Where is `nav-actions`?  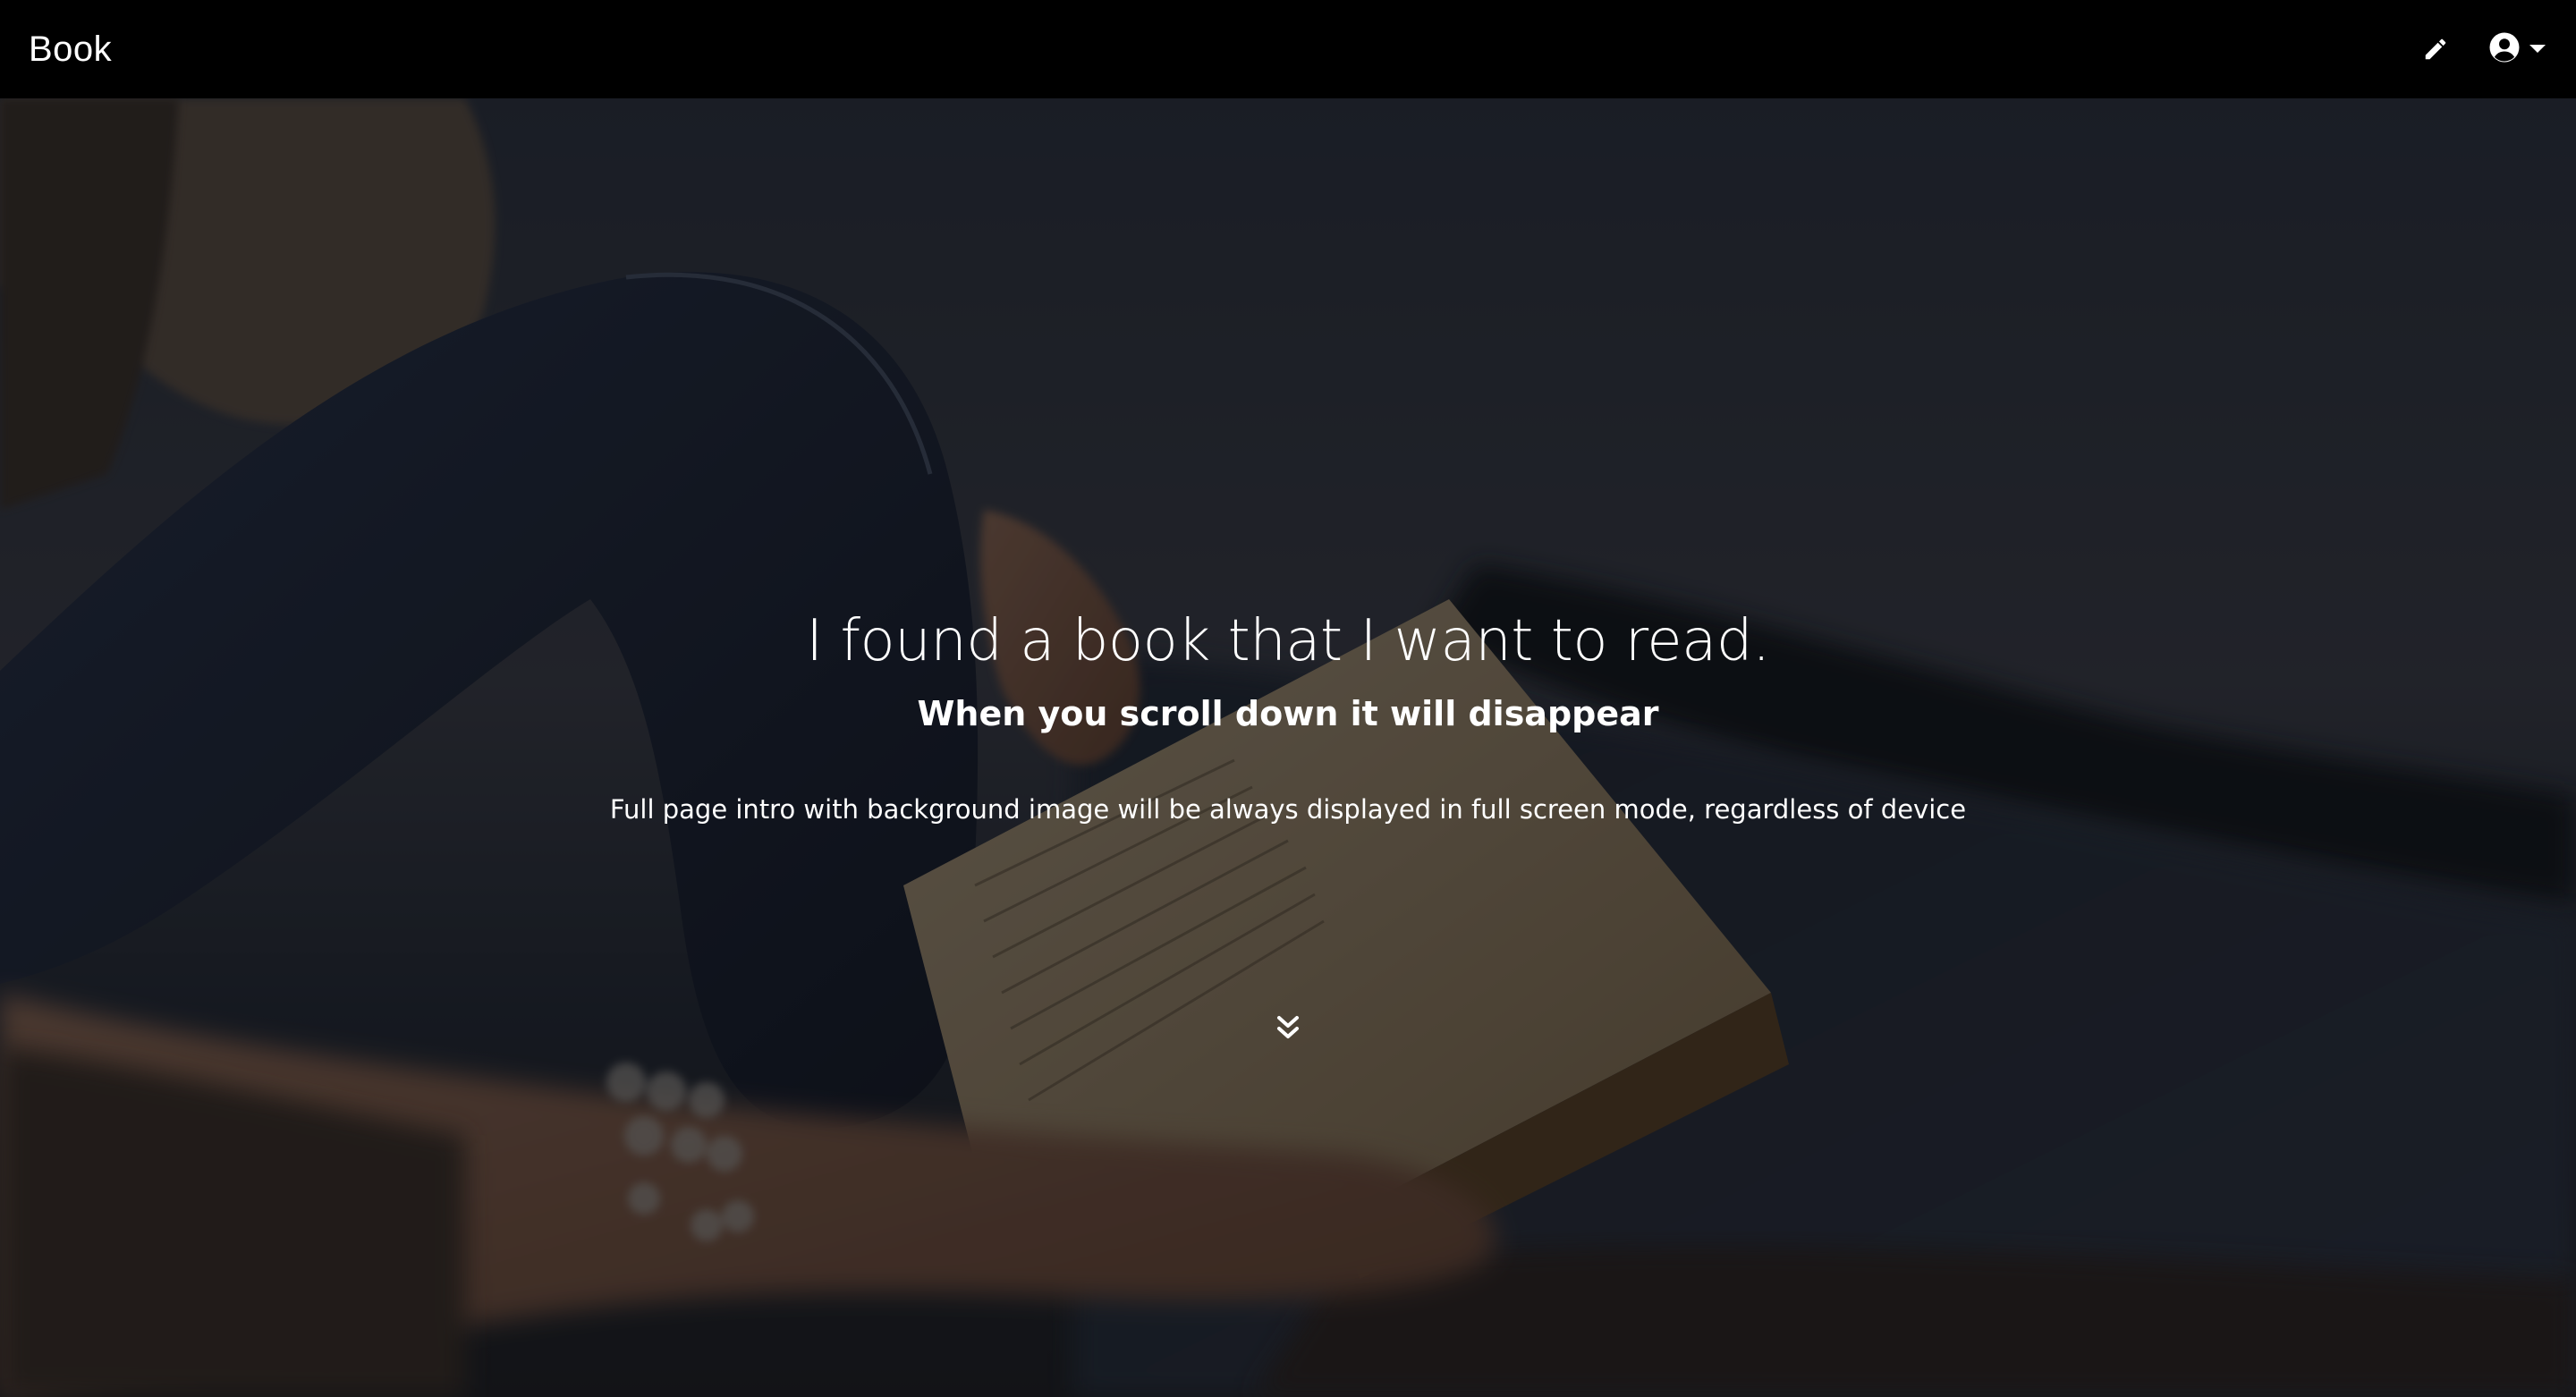
nav-actions is located at coordinates (2484, 49).